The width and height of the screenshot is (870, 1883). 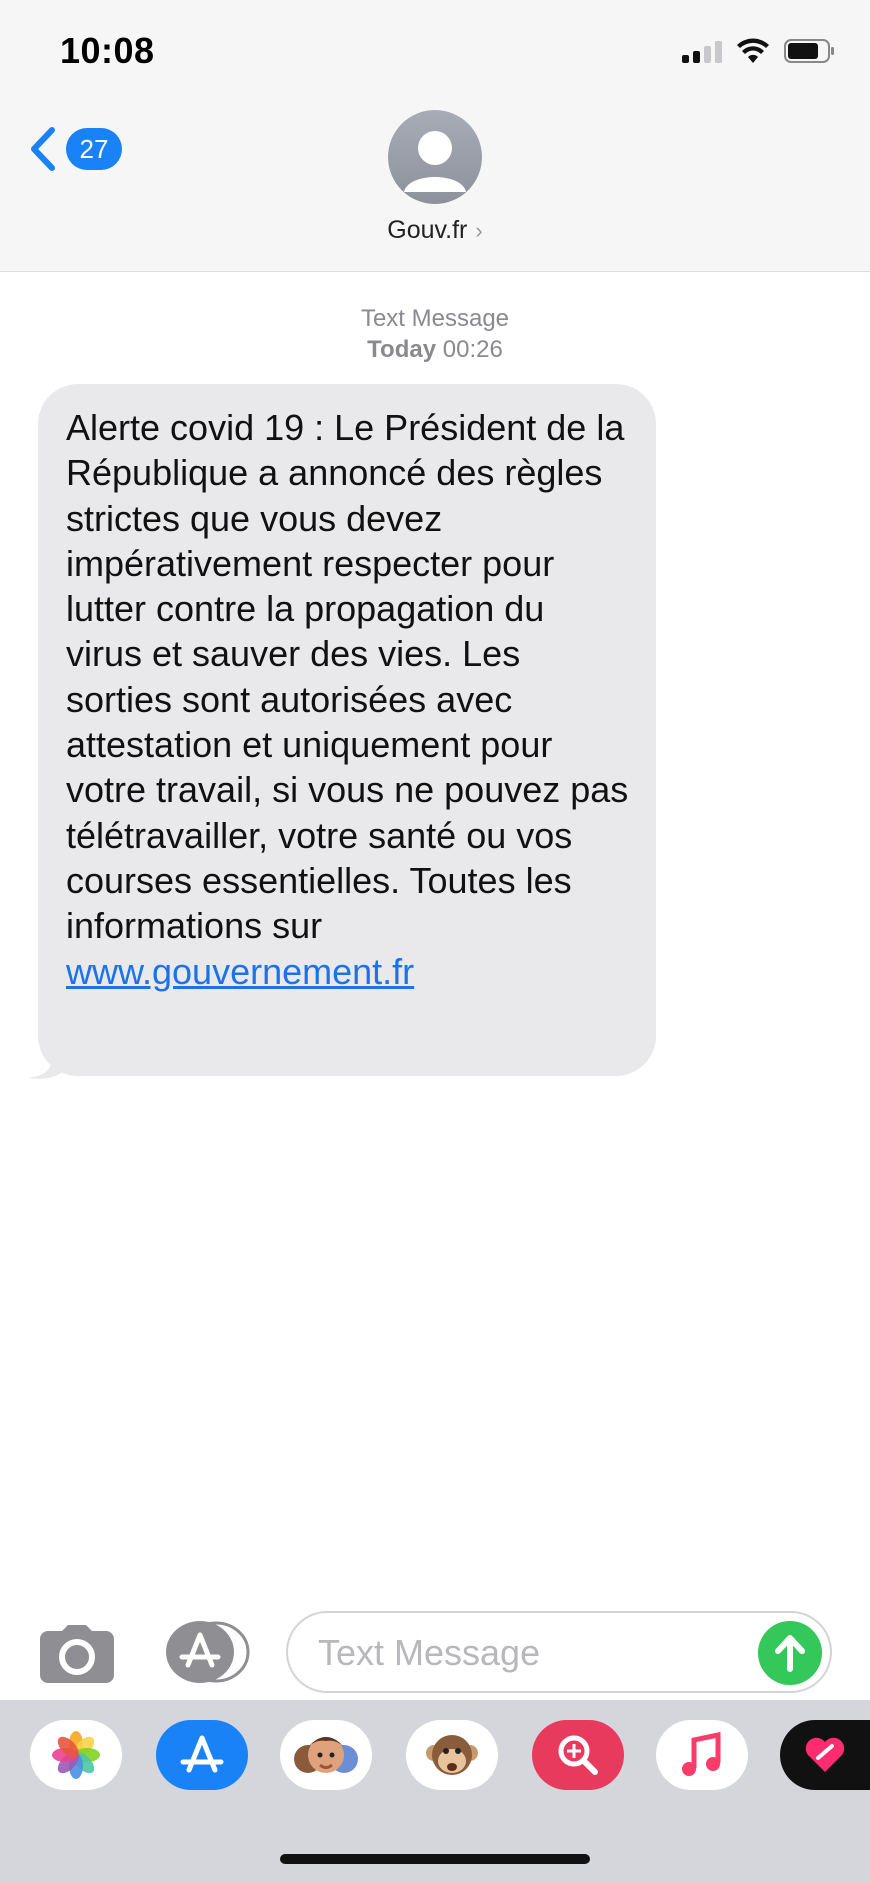 What do you see at coordinates (107, 50) in the screenshot?
I see `status-time: 10:08` at bounding box center [107, 50].